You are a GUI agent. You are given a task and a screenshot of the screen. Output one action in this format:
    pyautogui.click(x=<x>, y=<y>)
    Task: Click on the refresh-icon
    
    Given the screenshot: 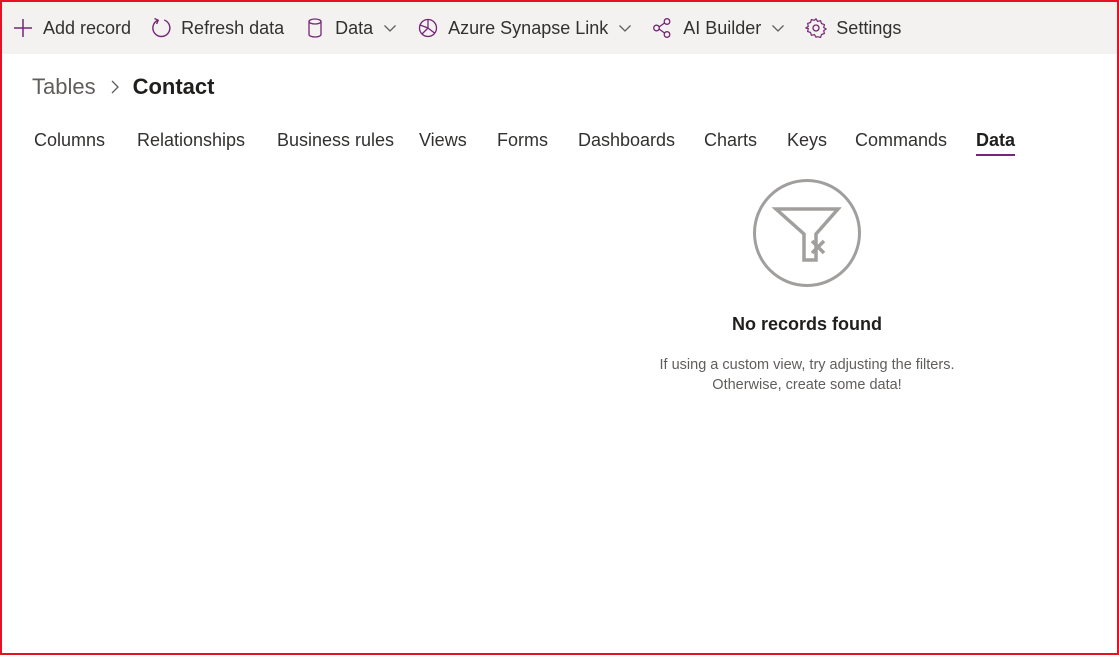 What is the action you would take?
    pyautogui.click(x=161, y=28)
    